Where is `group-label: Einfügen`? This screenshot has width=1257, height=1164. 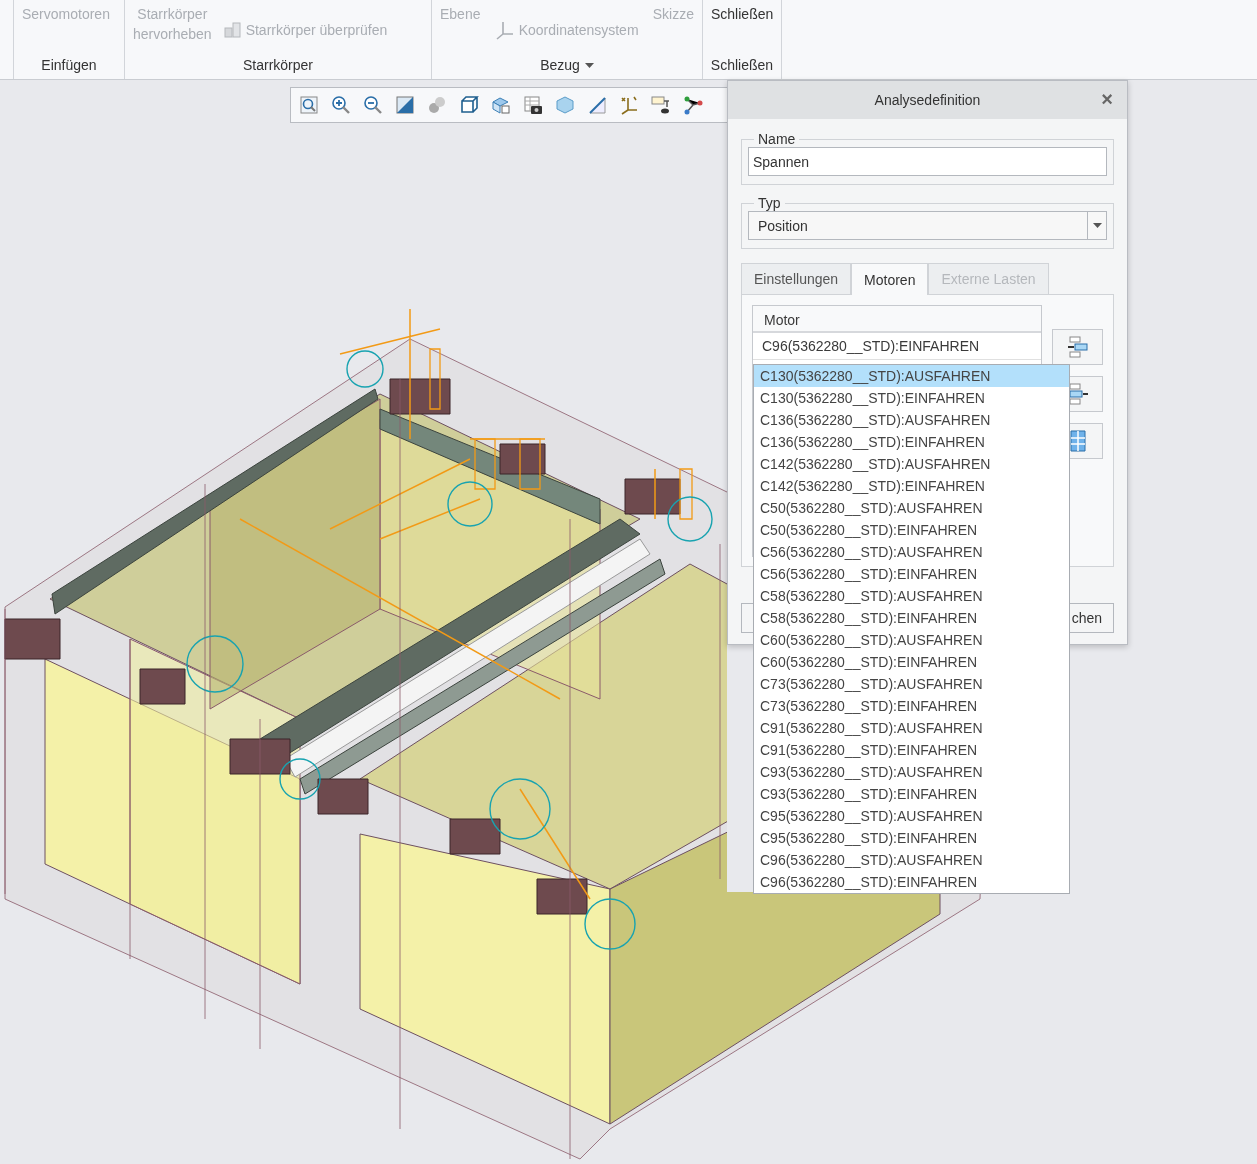 group-label: Einfügen is located at coordinates (69, 65).